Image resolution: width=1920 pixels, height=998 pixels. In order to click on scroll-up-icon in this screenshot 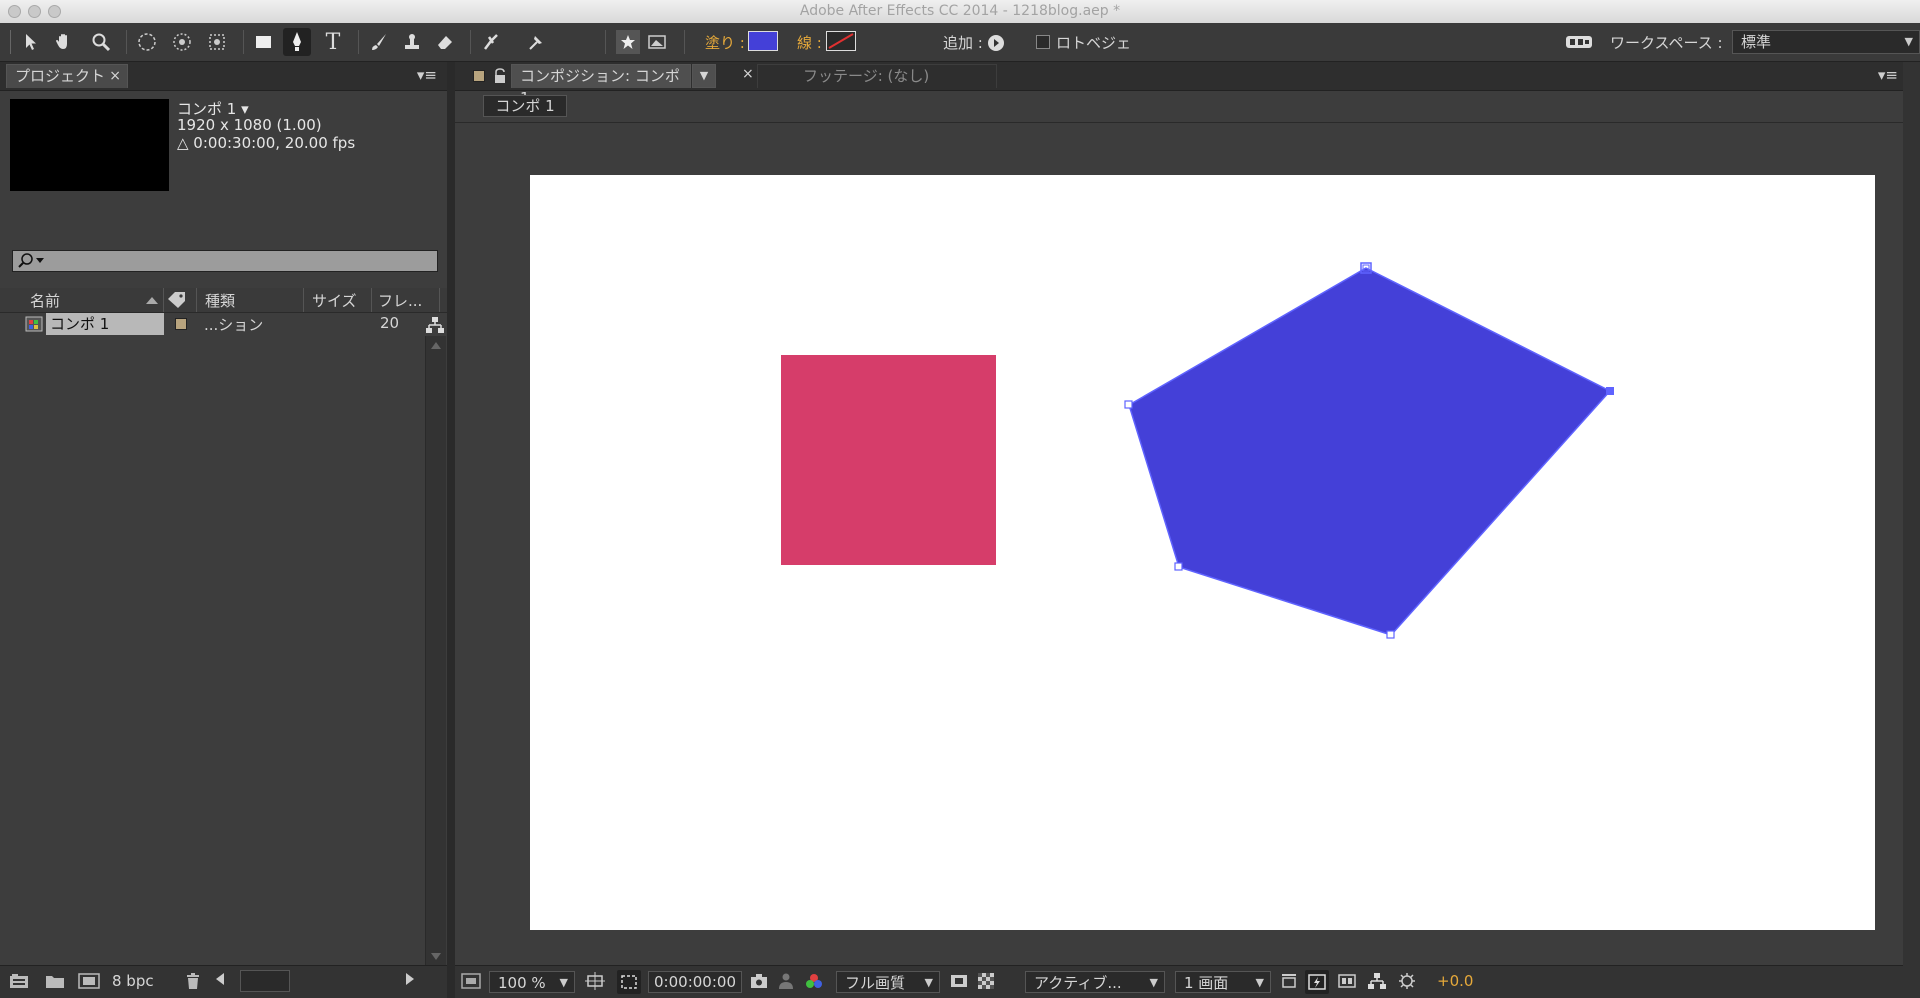, I will do `click(436, 345)`.